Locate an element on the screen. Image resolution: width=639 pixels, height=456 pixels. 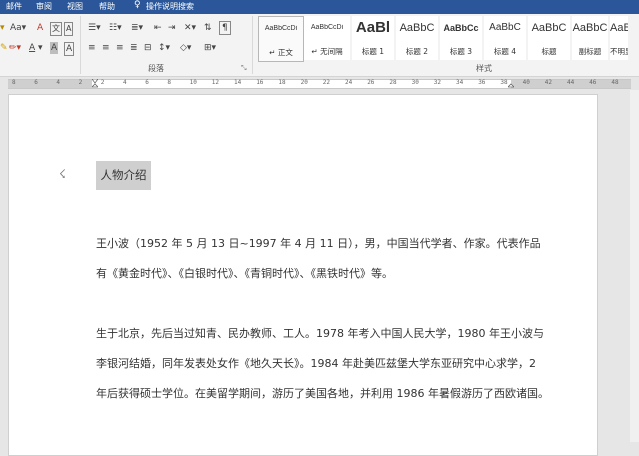
borders-button: ⊞▾ is located at coordinates (210, 48).